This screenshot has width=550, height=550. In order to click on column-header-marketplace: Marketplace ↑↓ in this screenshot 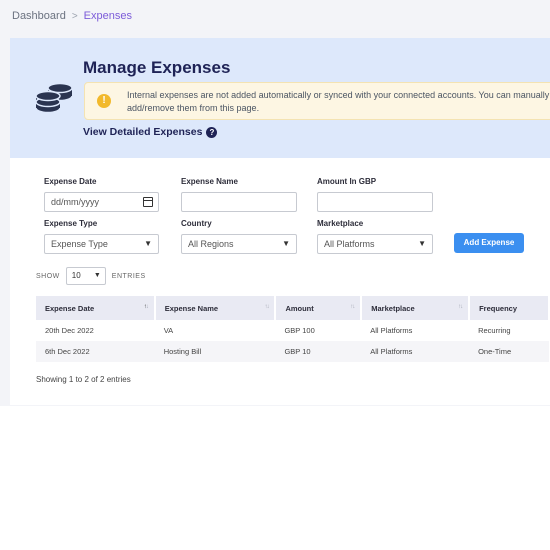, I will do `click(416, 308)`.